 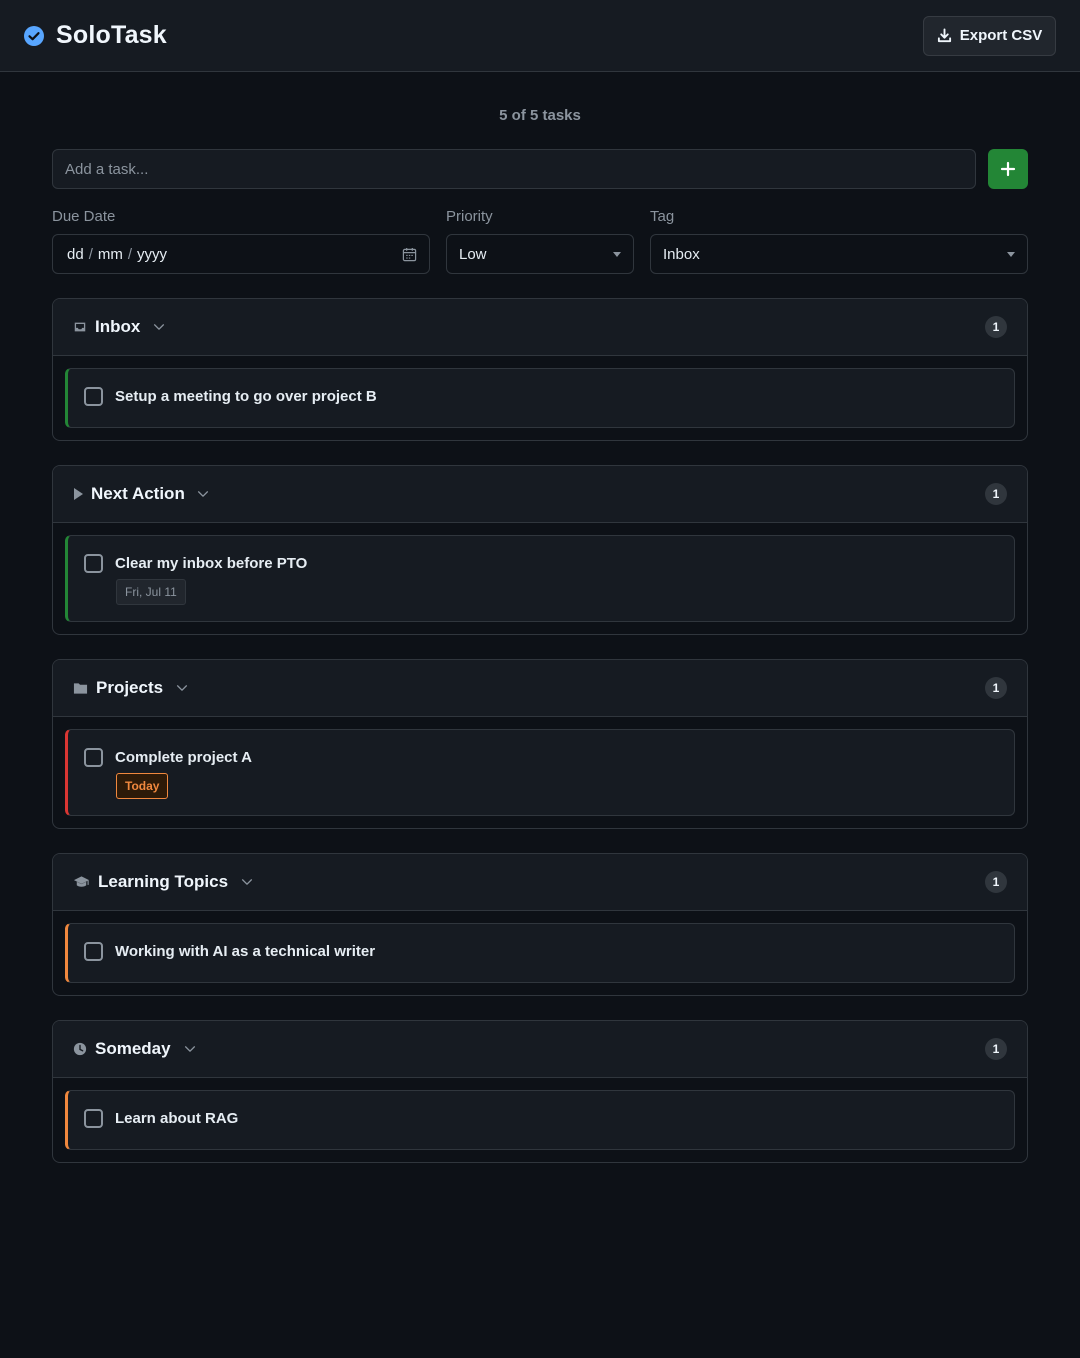 What do you see at coordinates (151, 592) in the screenshot?
I see `due-date-badge: Fri, Jul 11` at bounding box center [151, 592].